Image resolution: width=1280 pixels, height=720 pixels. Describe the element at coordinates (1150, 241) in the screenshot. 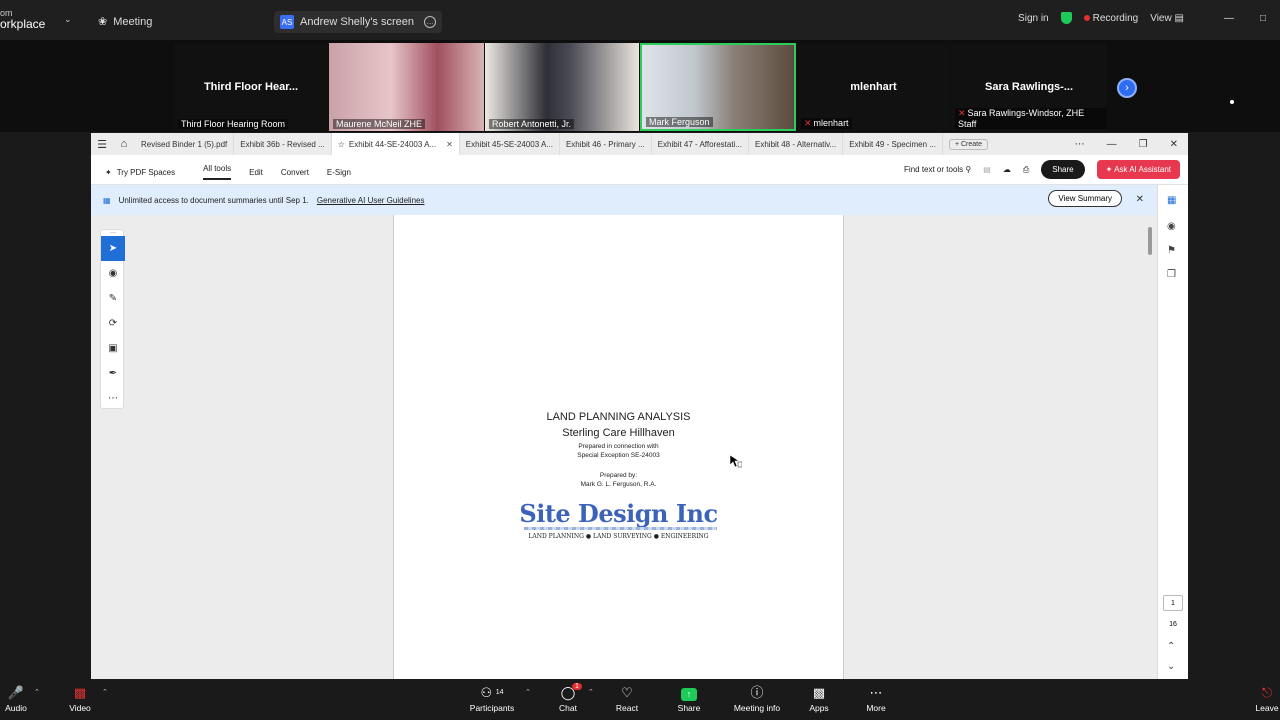

I see `vertical-scrollbar` at that location.